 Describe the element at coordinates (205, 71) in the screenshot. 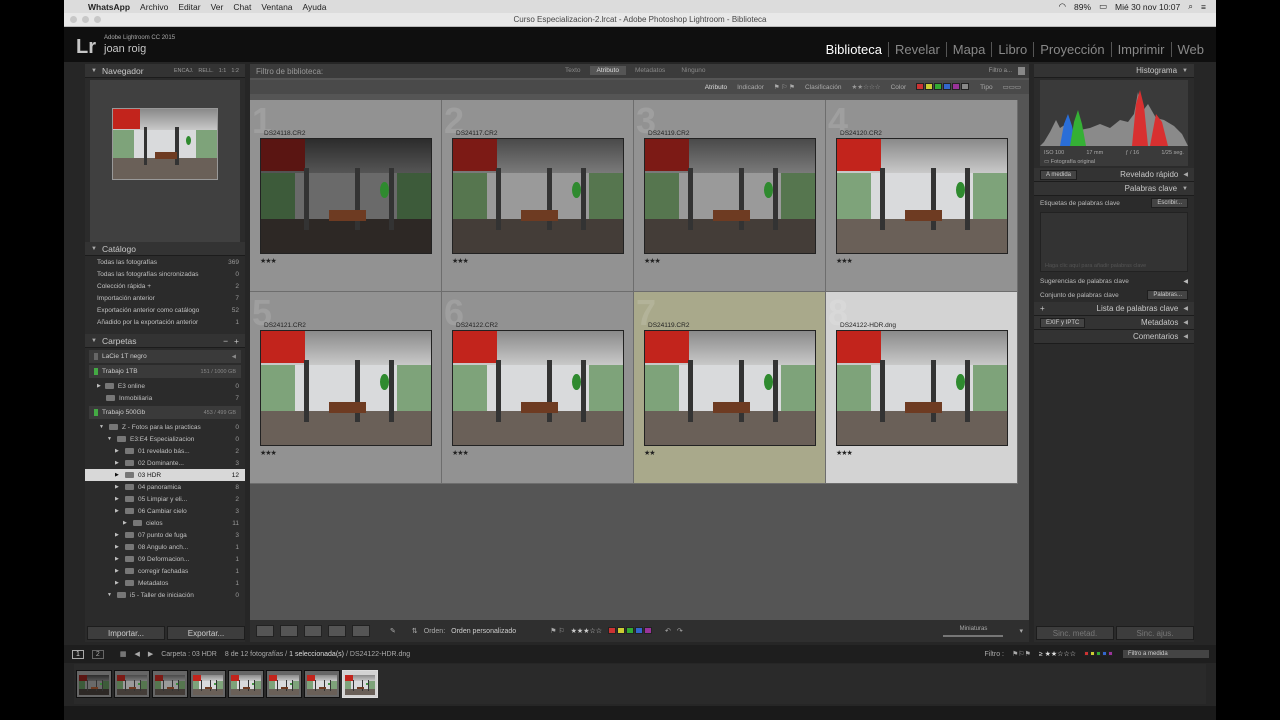

I see `nav-mode-fill: RELL.` at that location.